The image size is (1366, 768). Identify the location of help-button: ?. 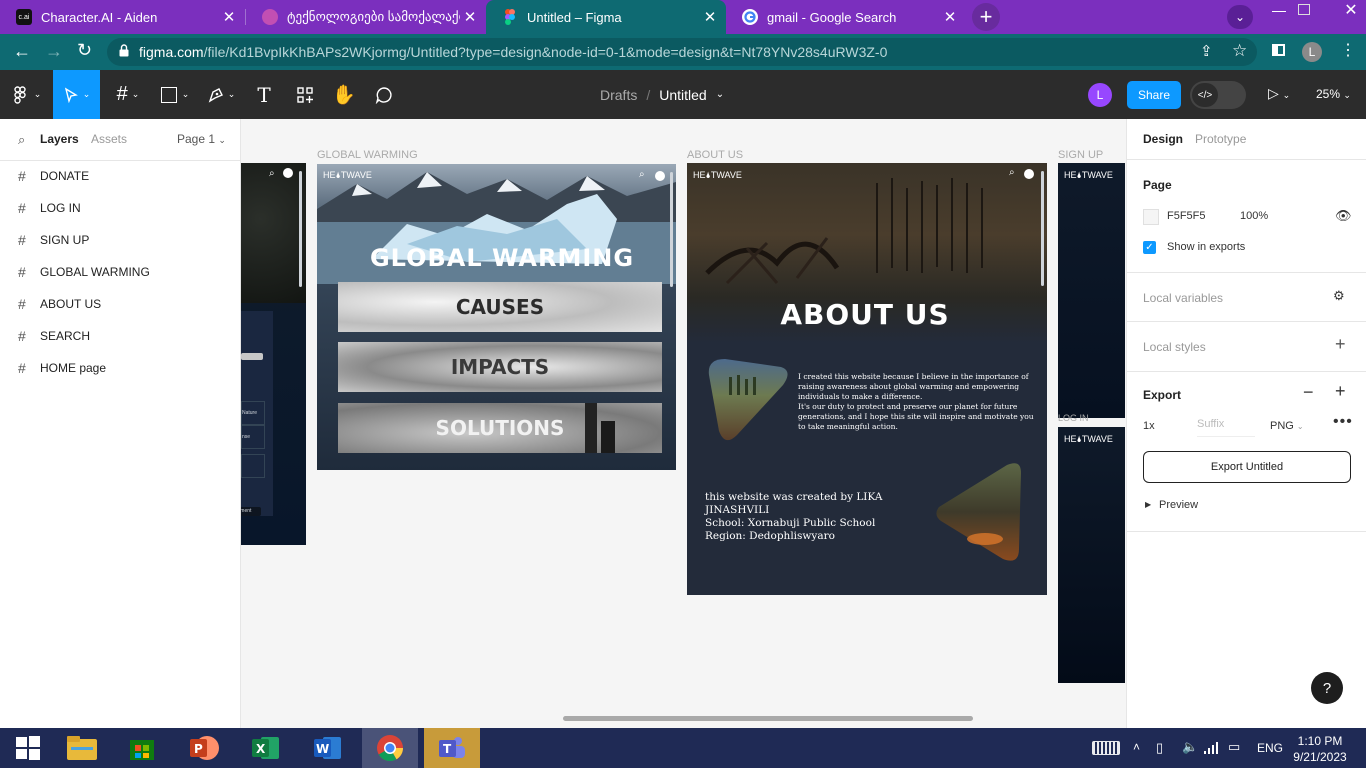
(1327, 688).